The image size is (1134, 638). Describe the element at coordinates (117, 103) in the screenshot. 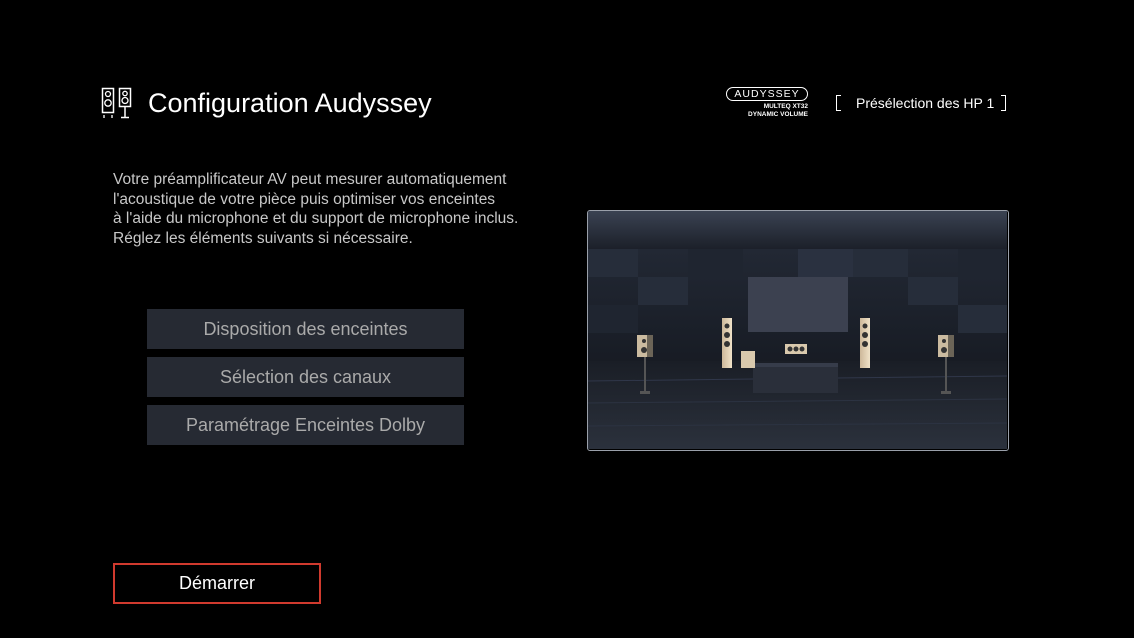

I see `speakers-icon` at that location.